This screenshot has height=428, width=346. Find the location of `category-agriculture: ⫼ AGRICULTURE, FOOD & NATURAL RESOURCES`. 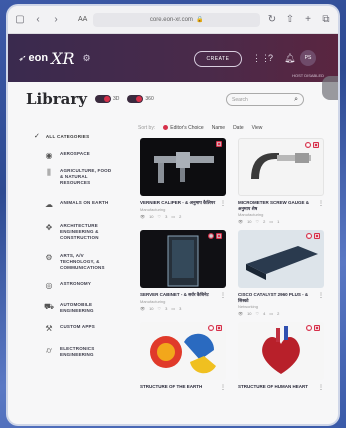

category-agriculture: ⫼ AGRICULTURE, FOOD & NATURAL RESOURCES is located at coordinates (85, 177).